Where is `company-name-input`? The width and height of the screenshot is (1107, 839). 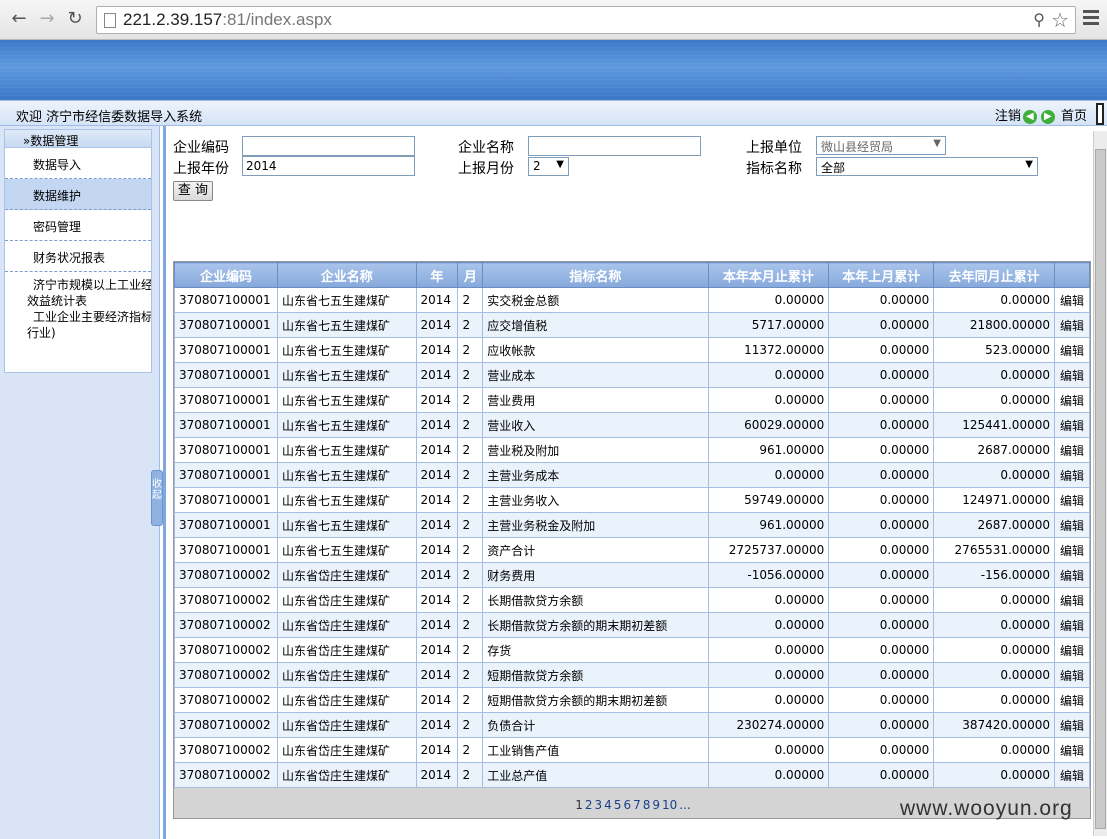
company-name-input is located at coordinates (614, 146).